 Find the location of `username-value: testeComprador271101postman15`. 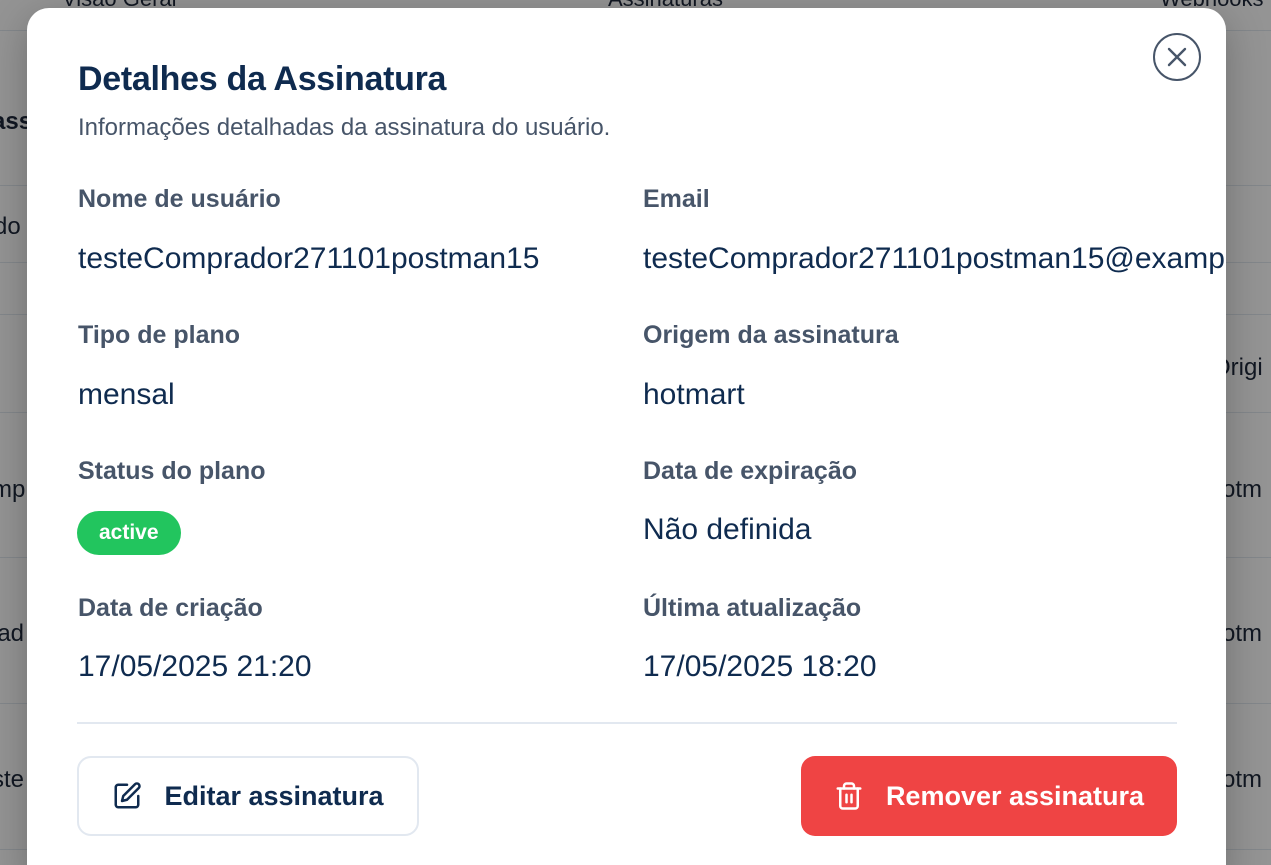

username-value: testeComprador271101postman15 is located at coordinates (309, 258).